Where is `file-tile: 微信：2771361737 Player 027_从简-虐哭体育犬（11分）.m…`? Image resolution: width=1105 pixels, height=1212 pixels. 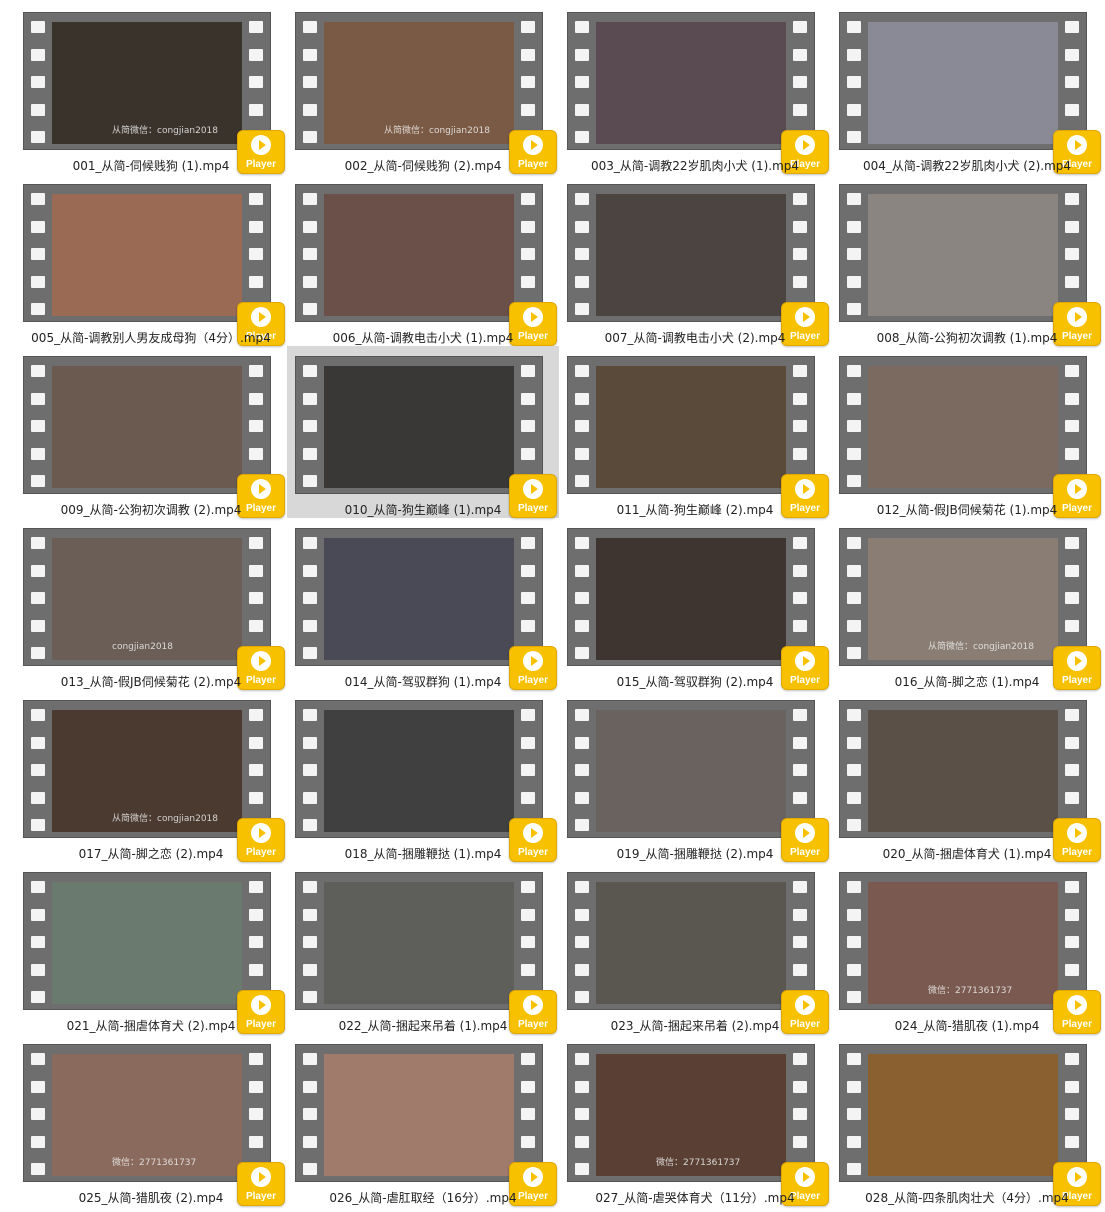 file-tile: 微信：2771361737 Player 027_从简-虐哭体育犬（11分）.m… is located at coordinates (695, 1120).